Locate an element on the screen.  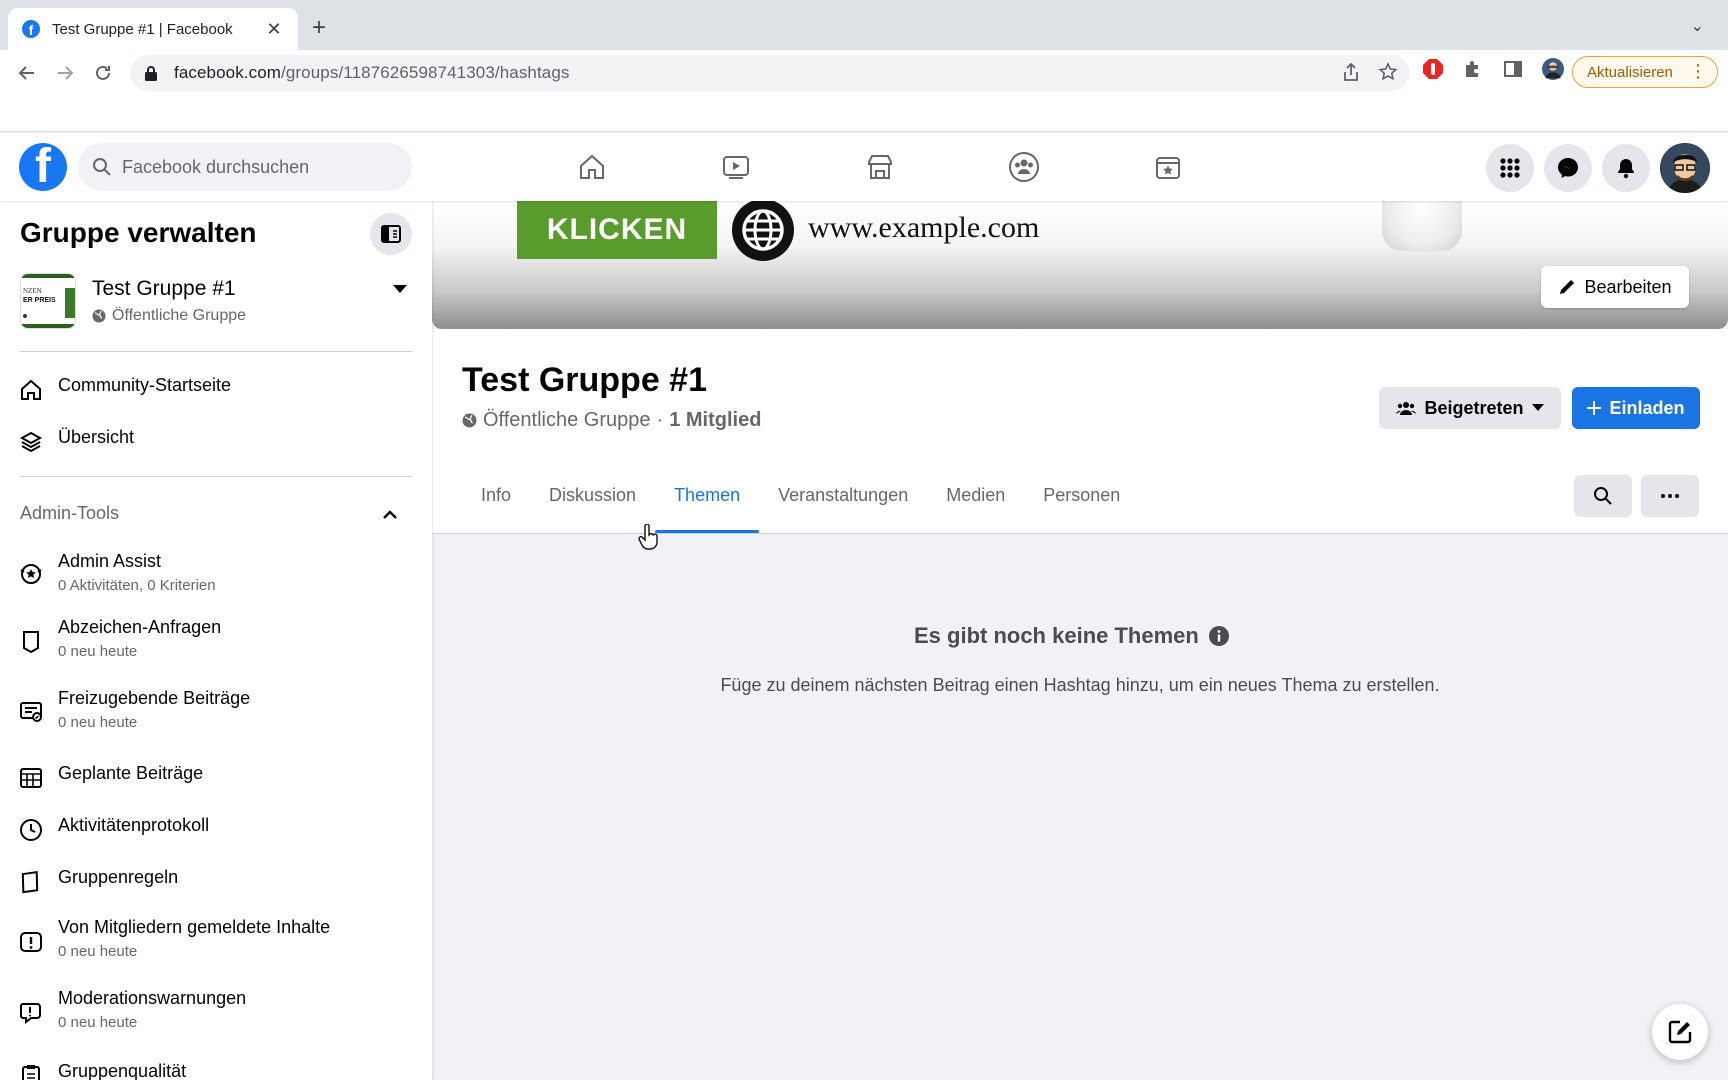
nav-home is located at coordinates (592, 167).